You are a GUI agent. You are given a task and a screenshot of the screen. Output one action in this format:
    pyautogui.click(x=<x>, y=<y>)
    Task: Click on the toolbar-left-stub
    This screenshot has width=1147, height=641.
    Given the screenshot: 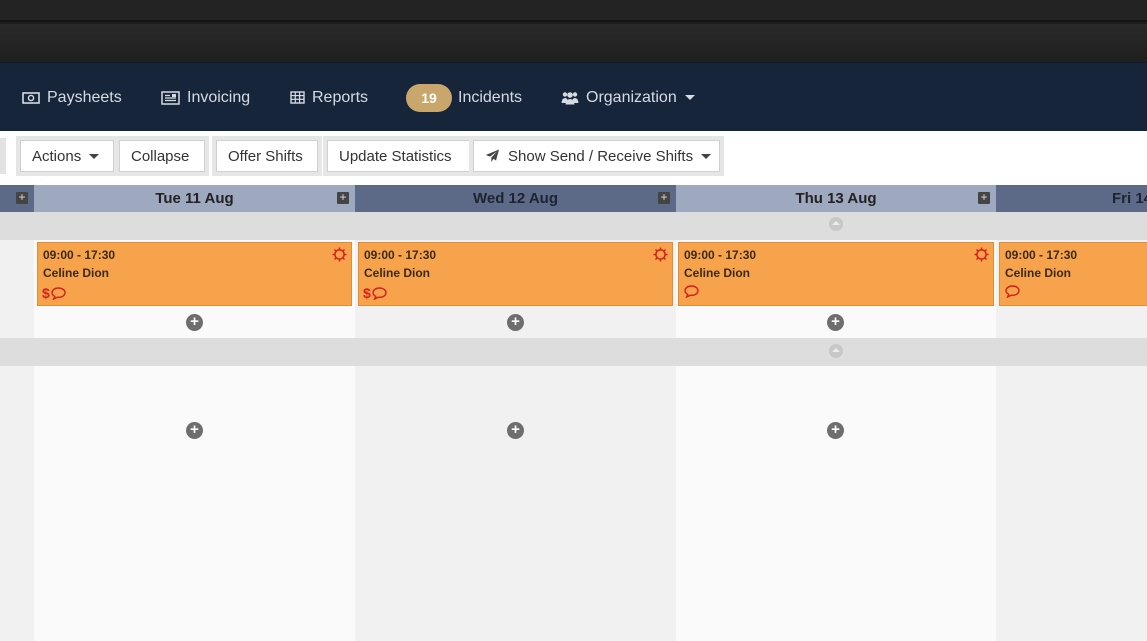 What is the action you would take?
    pyautogui.click(x=3, y=156)
    